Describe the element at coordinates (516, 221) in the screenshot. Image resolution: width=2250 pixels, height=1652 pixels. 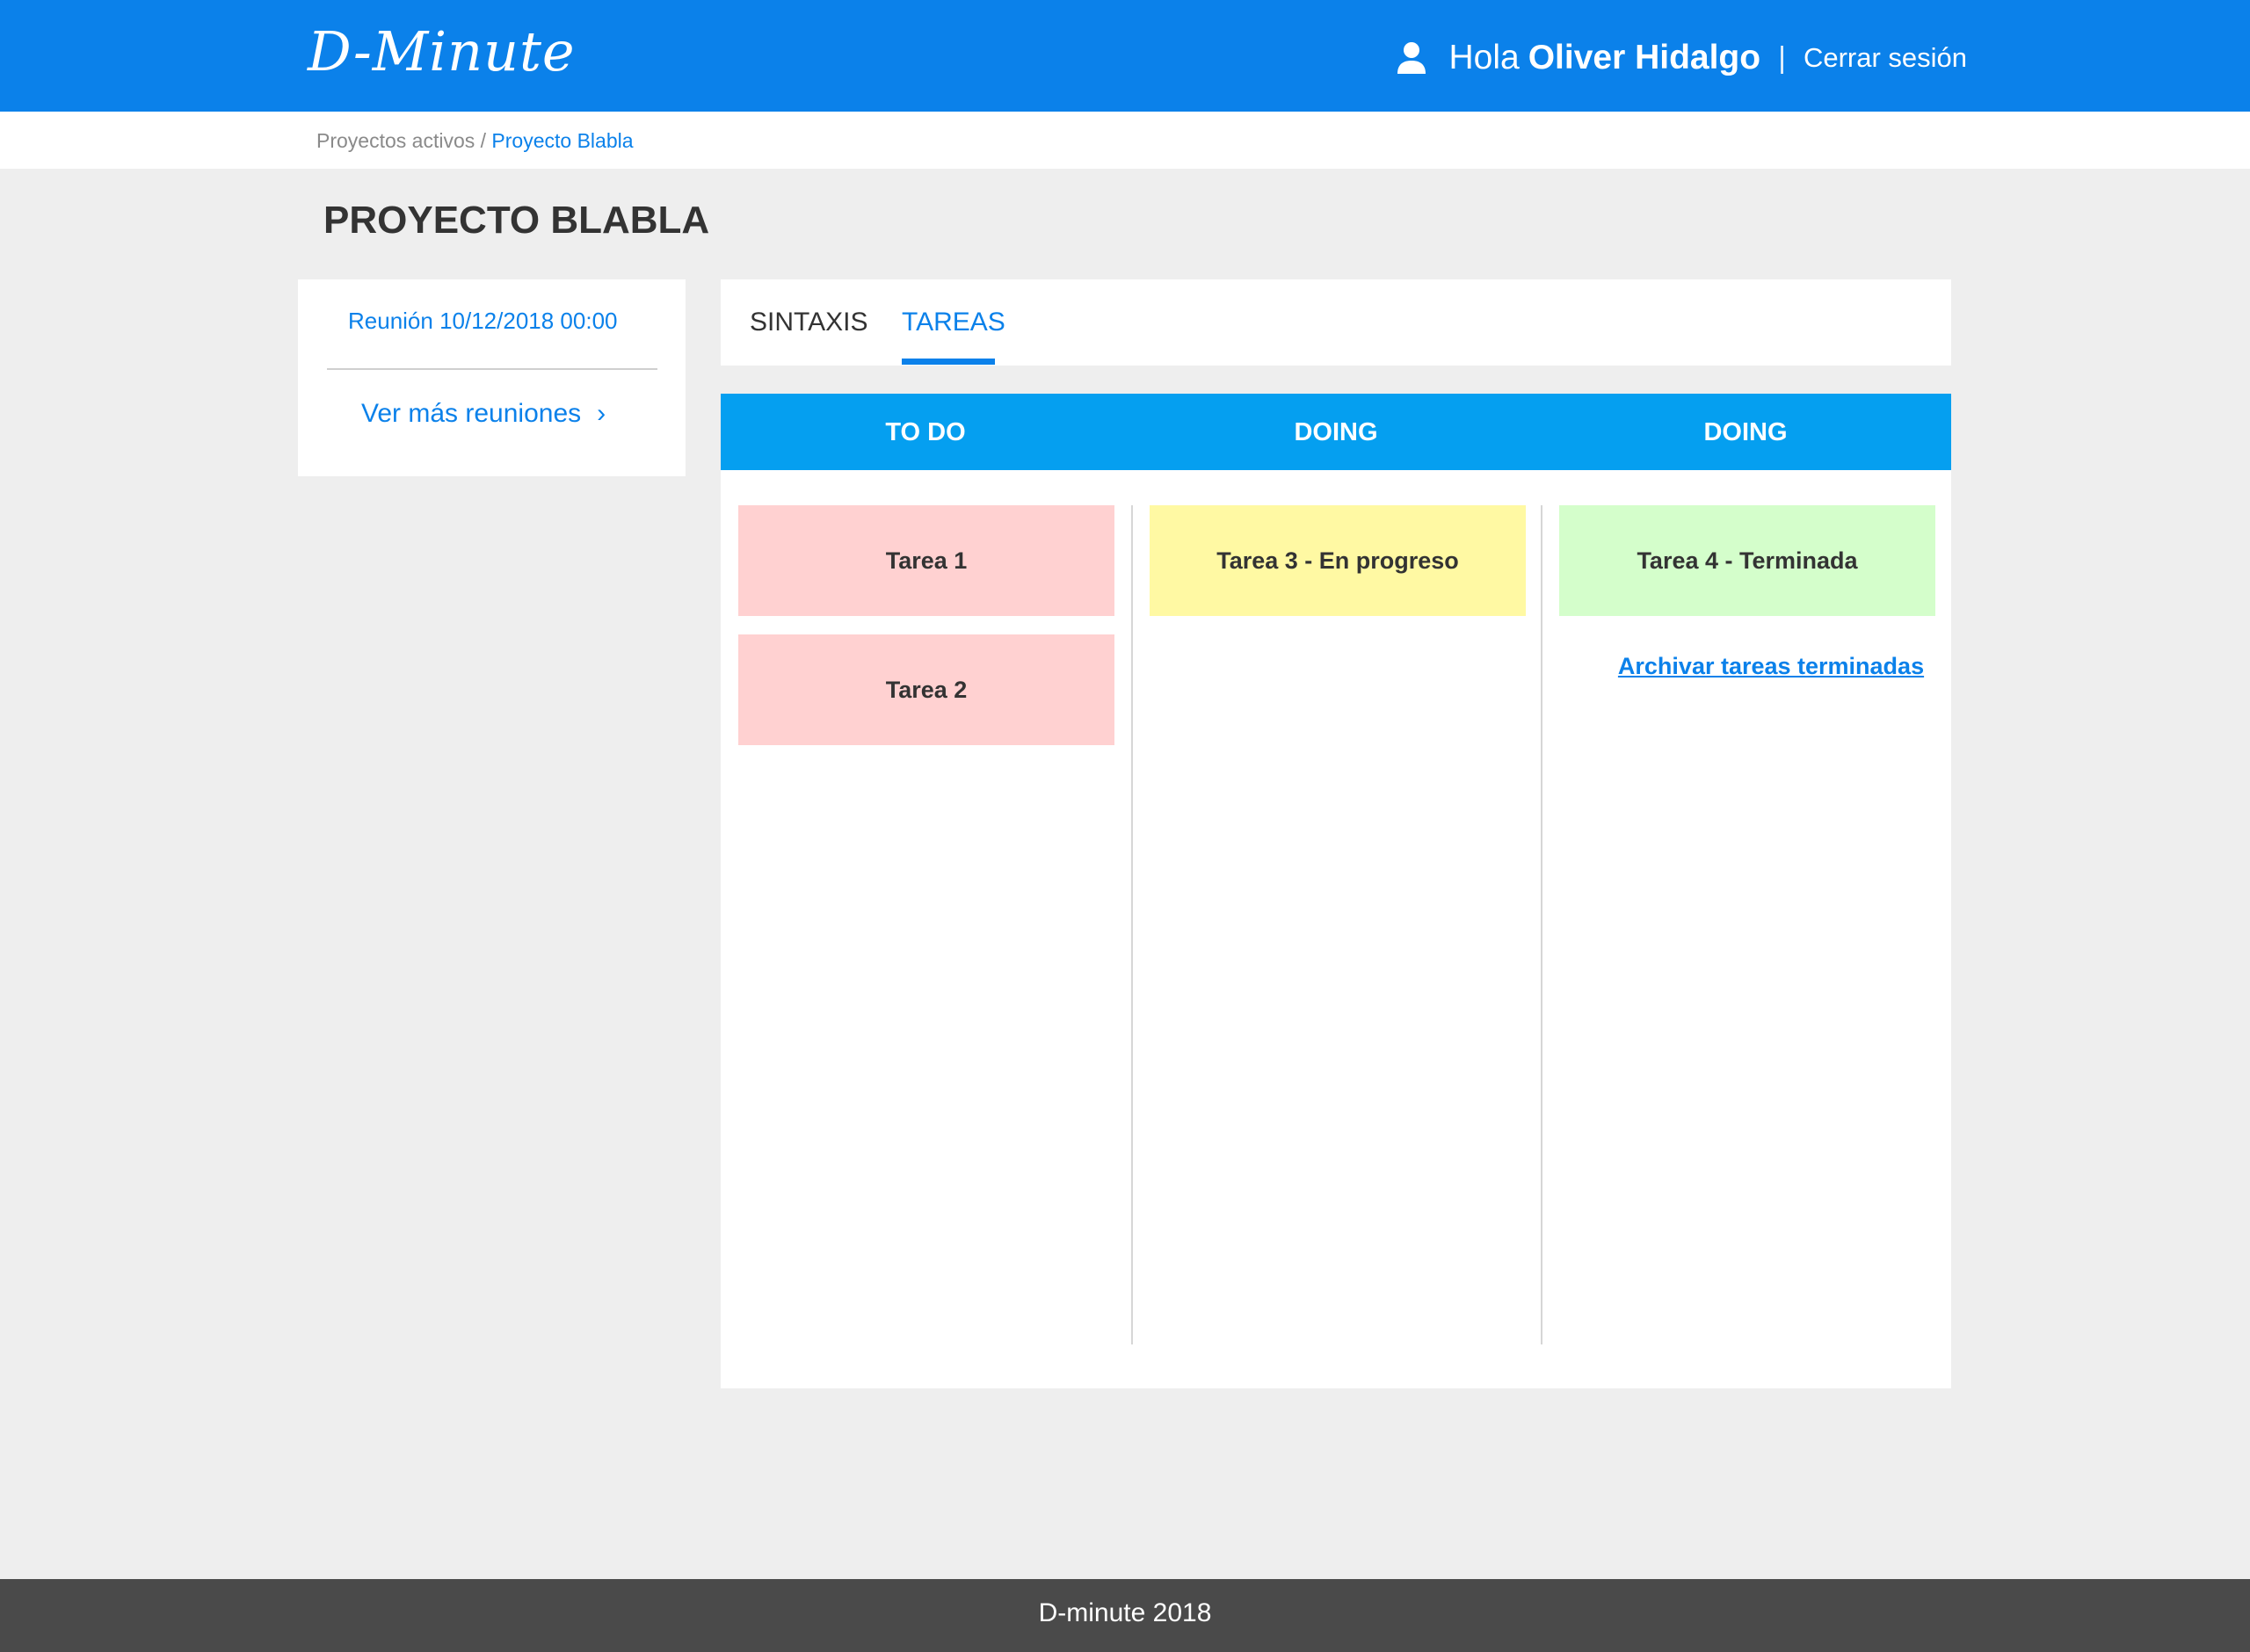
I see `page-title: PROYECTO BLABLA` at that location.